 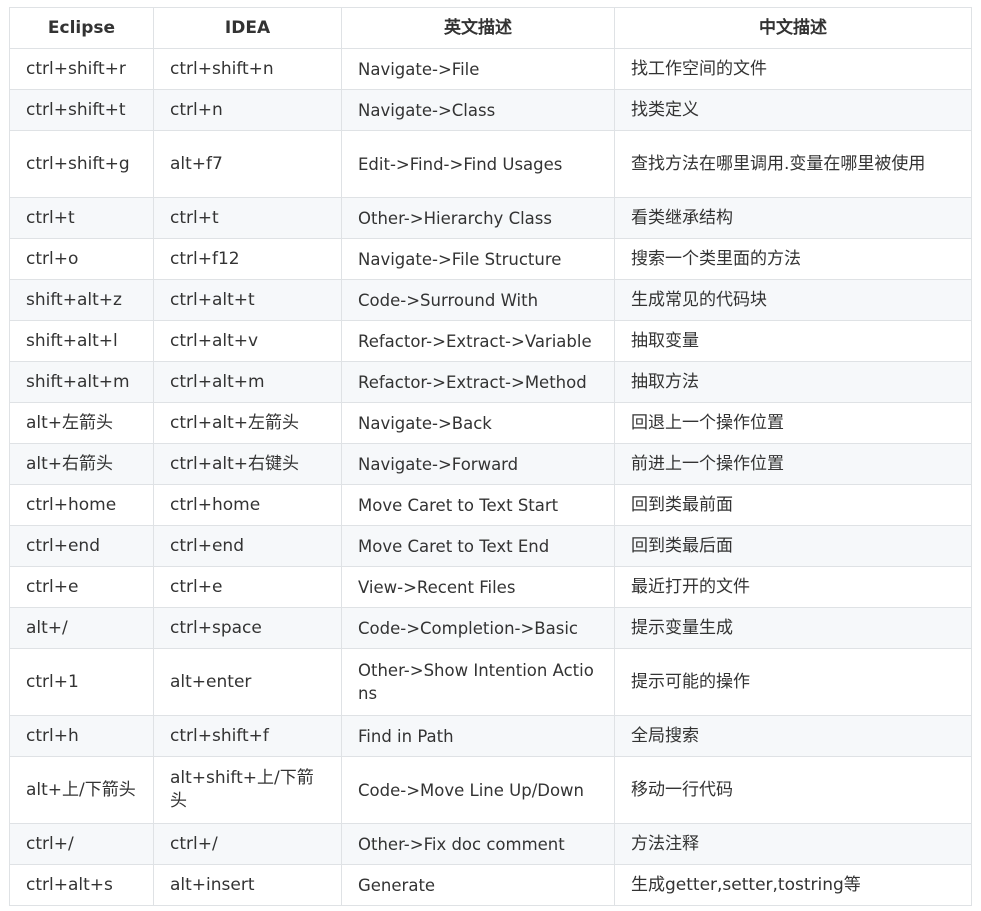 I want to click on english-description: Refactor->Extract->Variable, so click(x=478, y=341).